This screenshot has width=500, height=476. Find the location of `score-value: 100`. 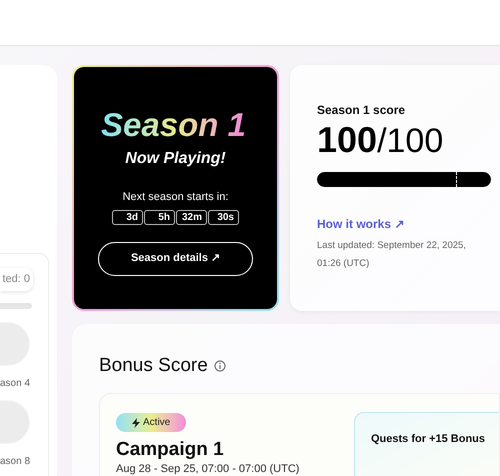

score-value: 100 is located at coordinates (347, 140).